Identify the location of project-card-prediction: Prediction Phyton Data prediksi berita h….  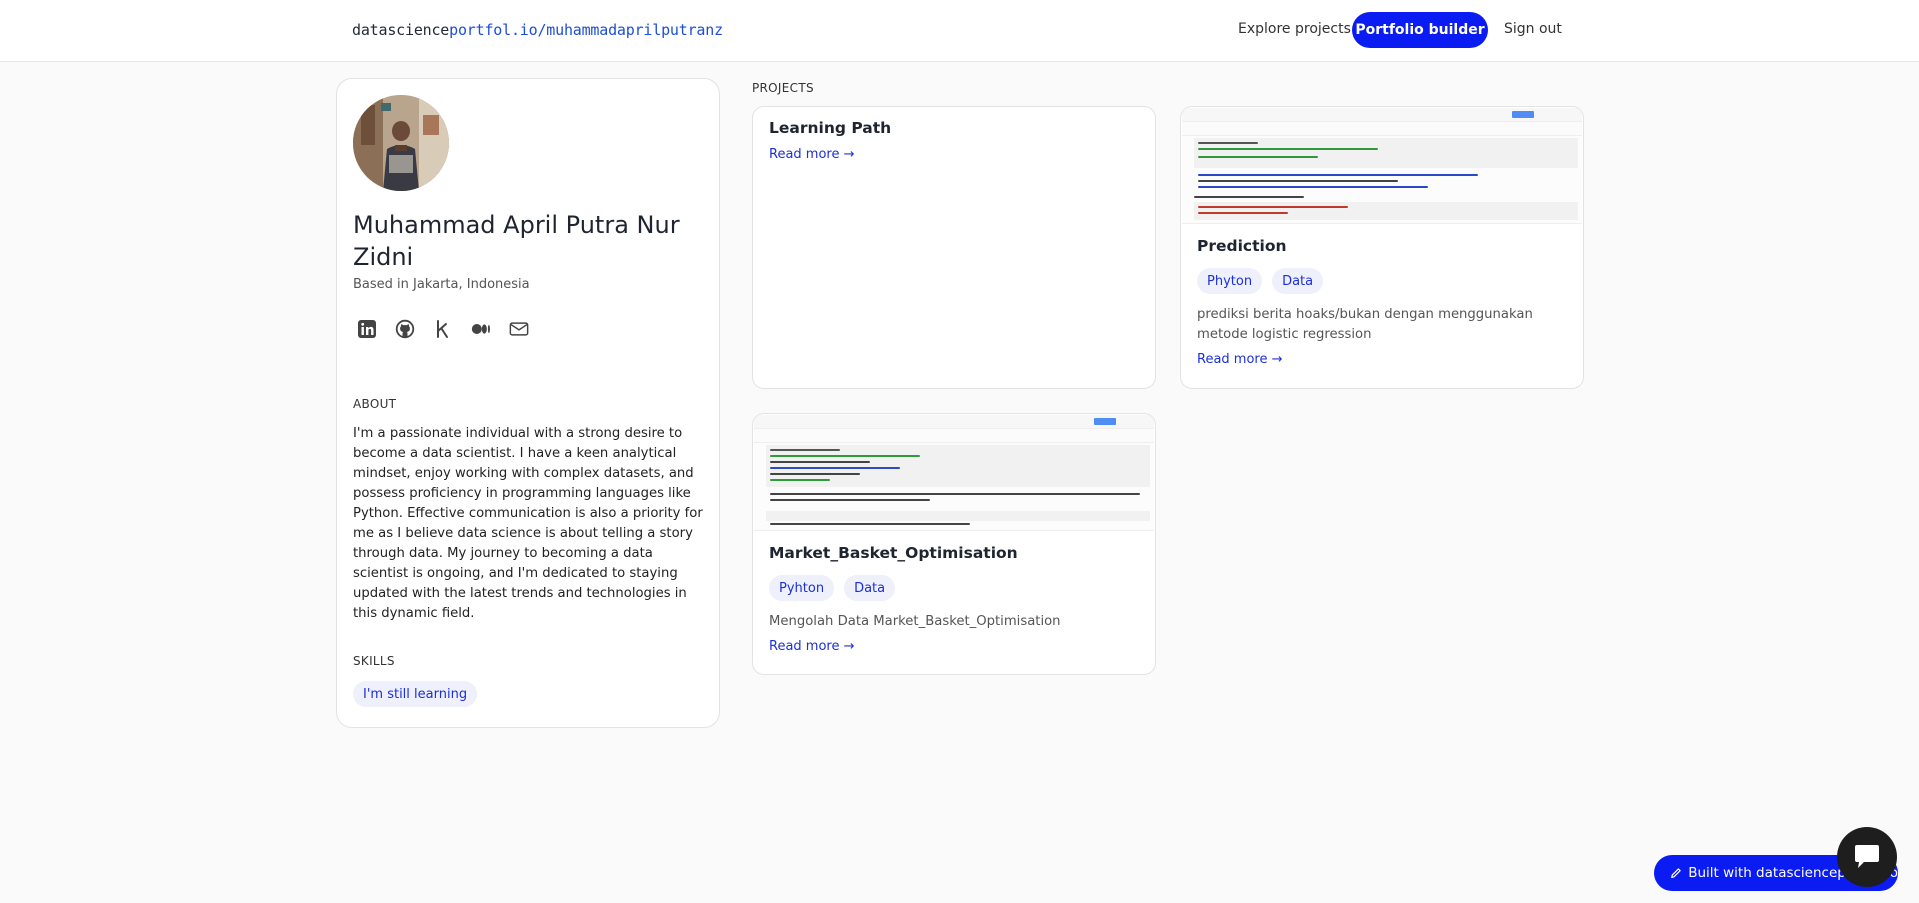
(1382, 247).